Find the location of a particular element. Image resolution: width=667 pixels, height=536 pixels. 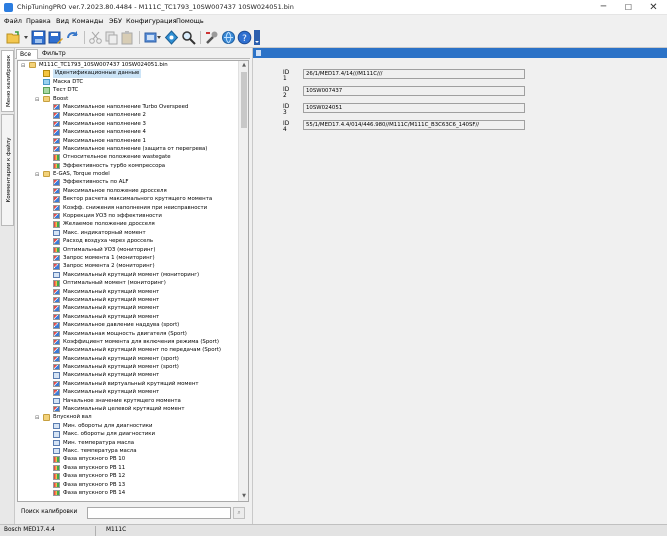

tree-item: Запрос момента 1 (мониторинг) is located at coordinates (128, 258).